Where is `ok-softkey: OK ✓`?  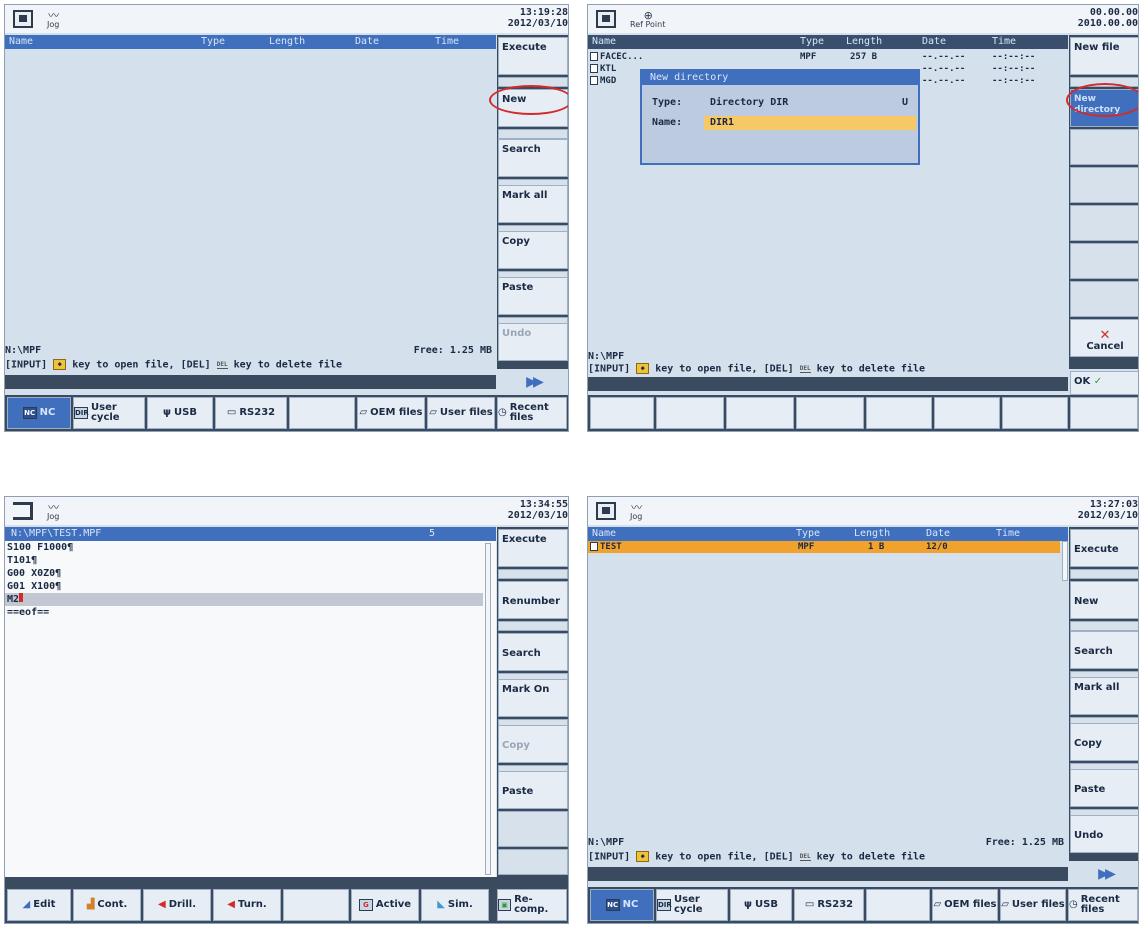 ok-softkey: OK ✓ is located at coordinates (1104, 383).